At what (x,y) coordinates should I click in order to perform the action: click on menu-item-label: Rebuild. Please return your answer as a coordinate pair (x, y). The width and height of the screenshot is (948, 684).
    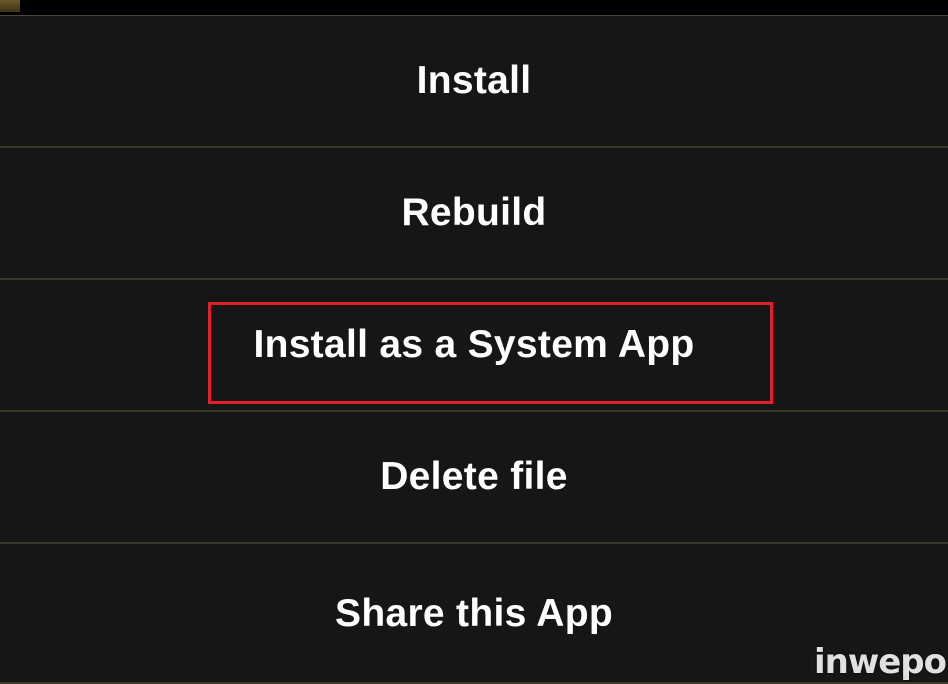
    Looking at the image, I should click on (474, 212).